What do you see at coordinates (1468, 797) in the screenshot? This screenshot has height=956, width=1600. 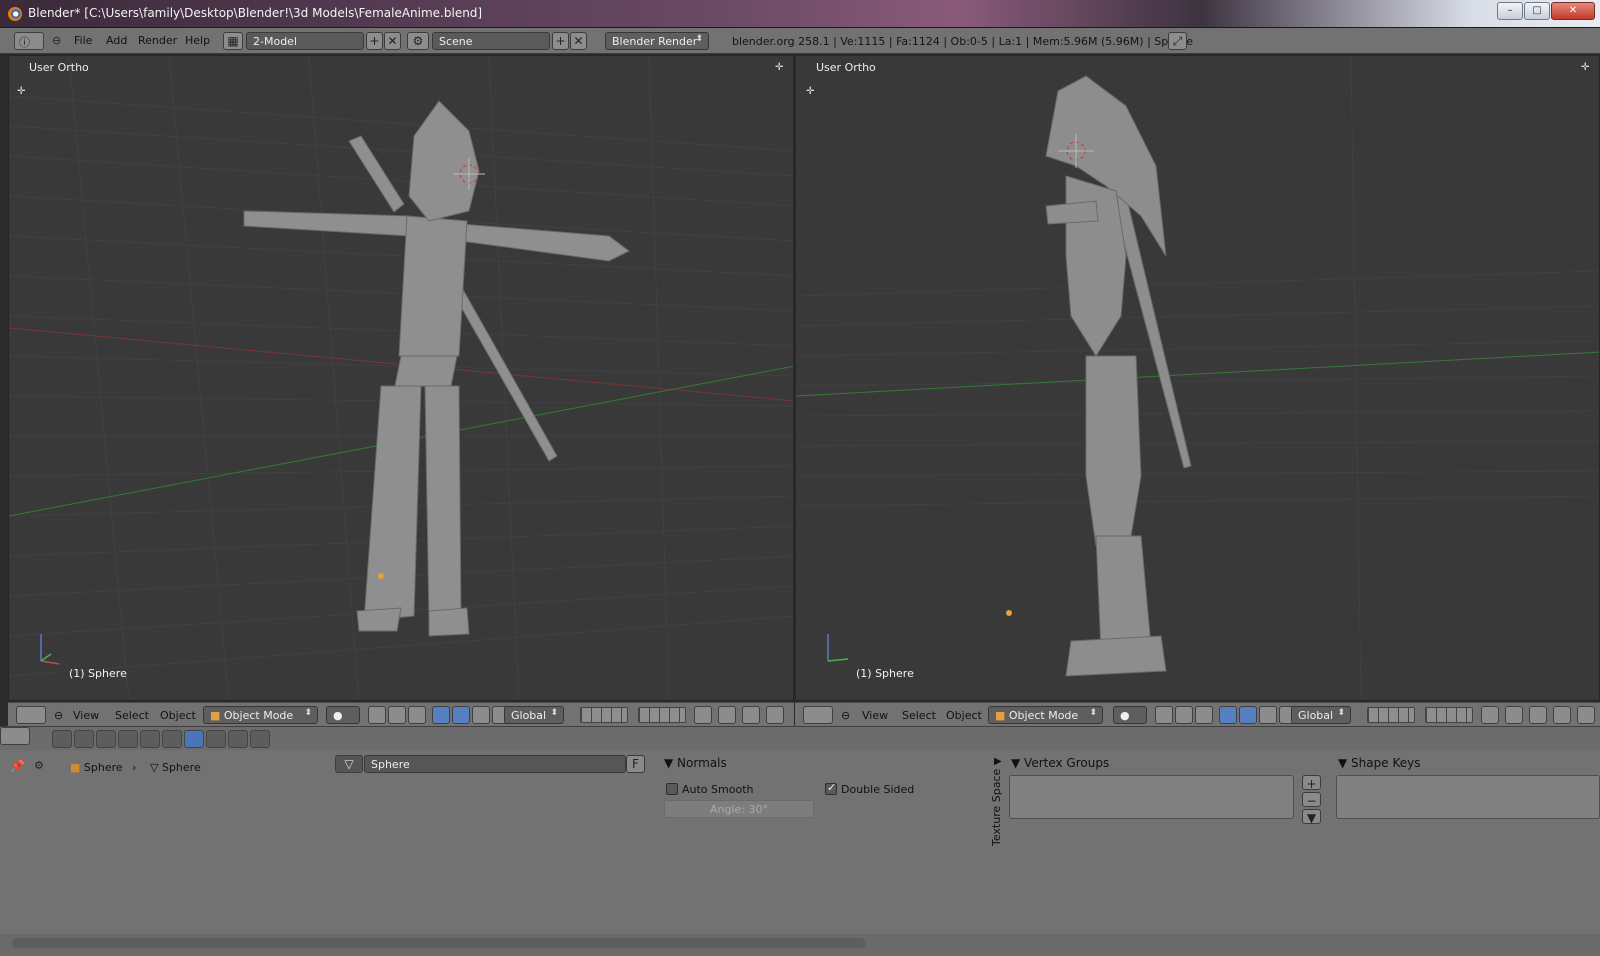 I see `shape-keys-list` at bounding box center [1468, 797].